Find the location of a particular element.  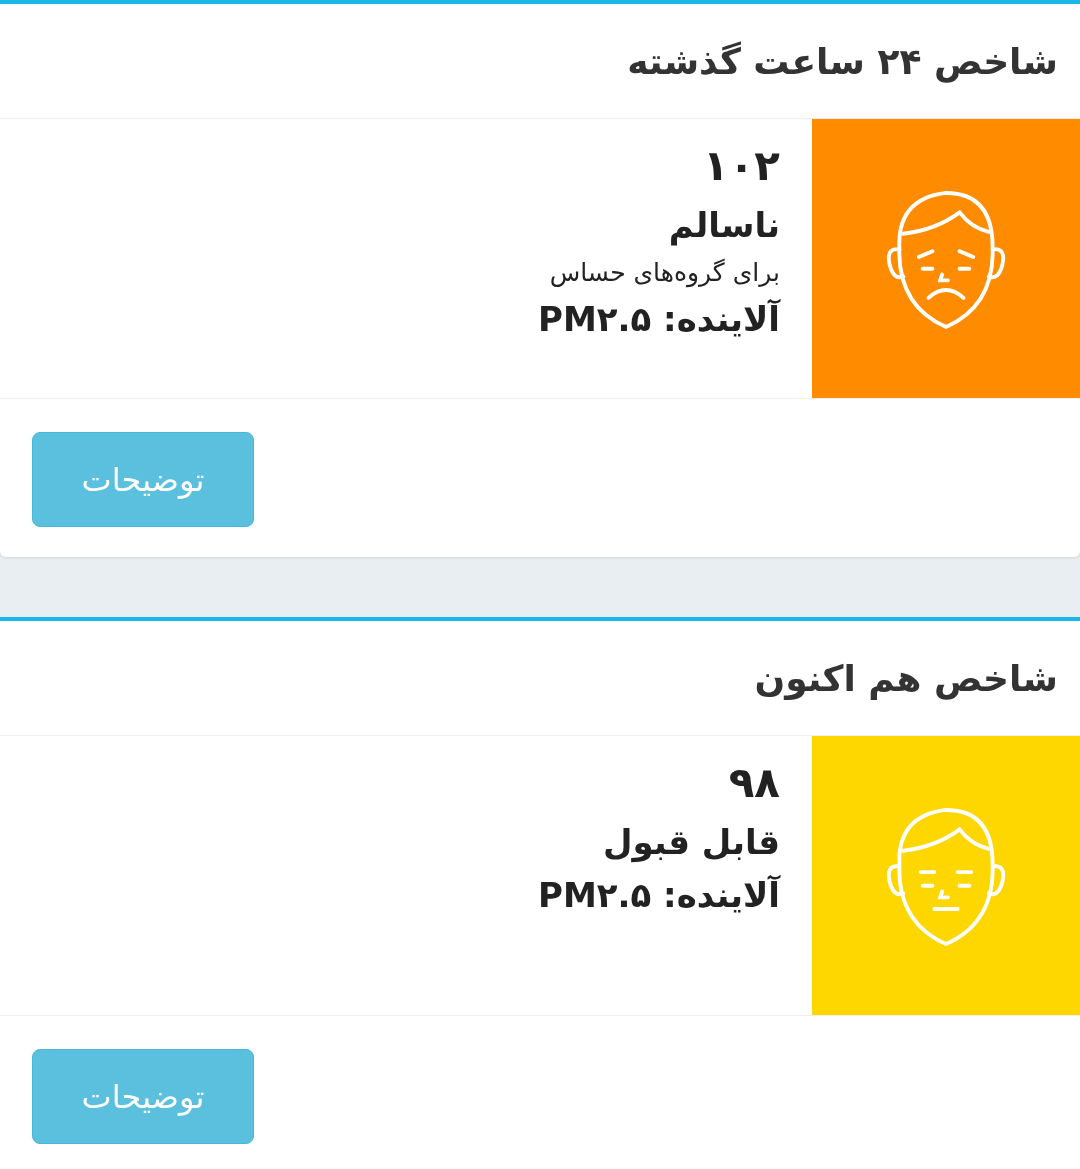

card-title: شاخص ۲۴ ساعت گذشته is located at coordinates (842, 61).